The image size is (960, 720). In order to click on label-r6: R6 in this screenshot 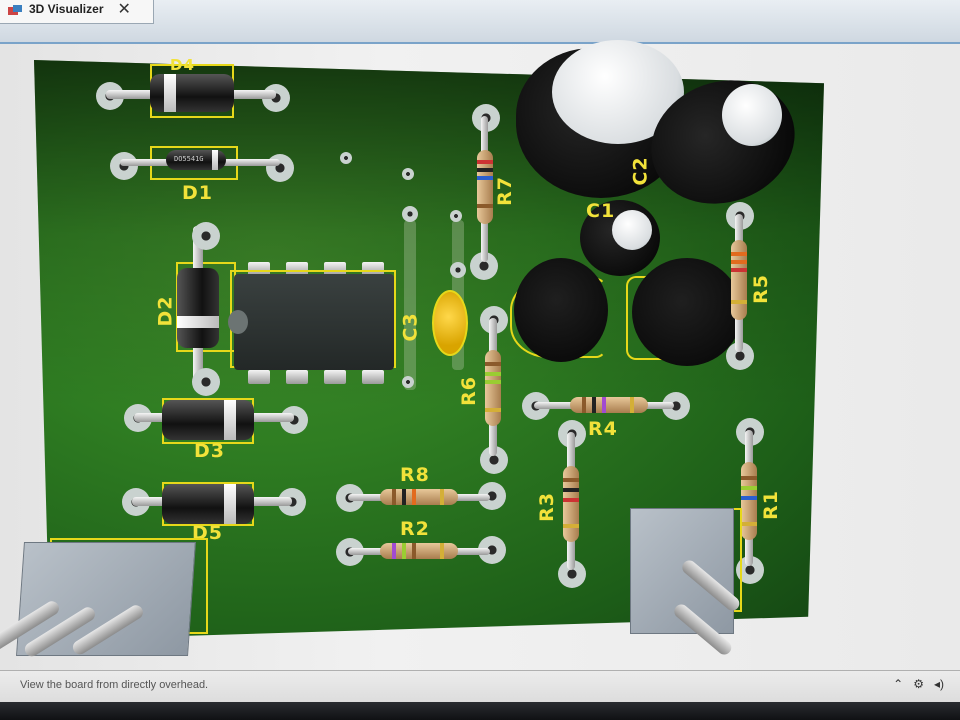, I will do `click(468, 391)`.